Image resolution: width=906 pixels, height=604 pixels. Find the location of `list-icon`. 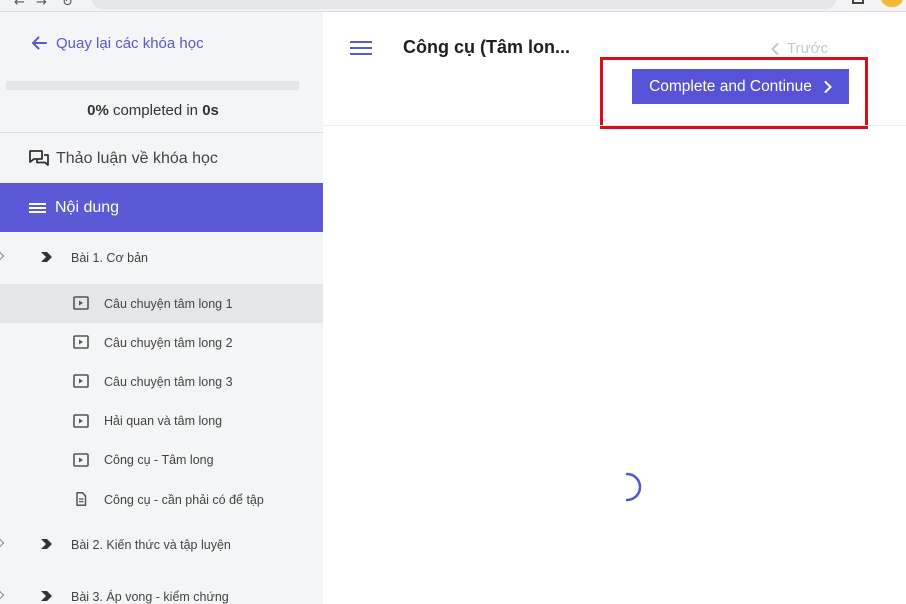

list-icon is located at coordinates (37, 207).